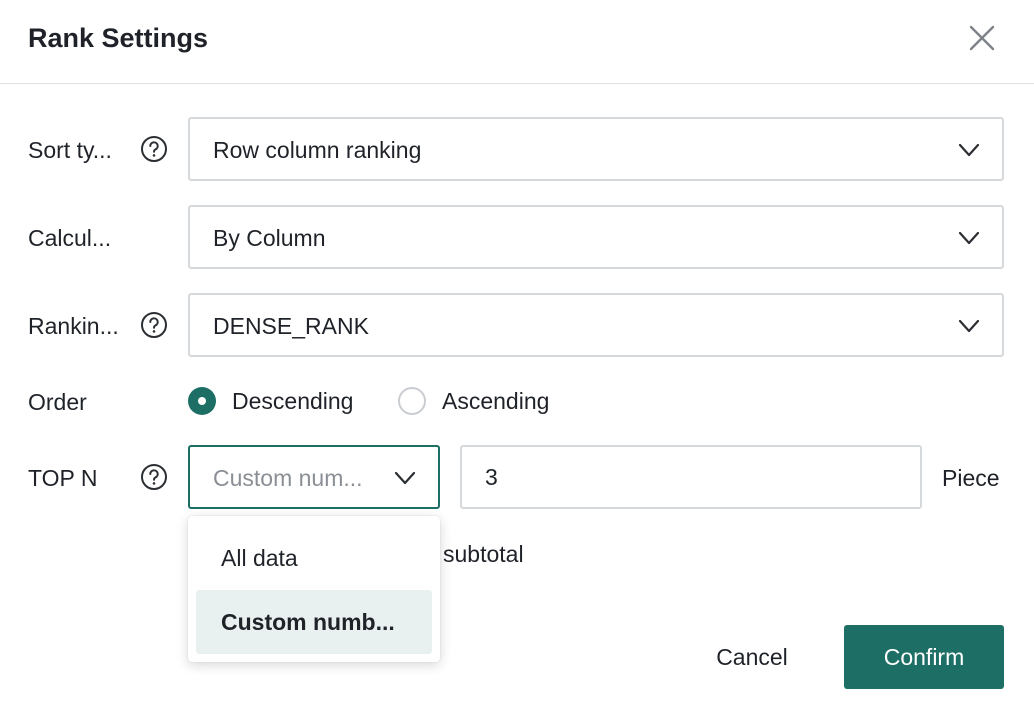 The image size is (1034, 702). I want to click on radio-checked-icon, so click(202, 401).